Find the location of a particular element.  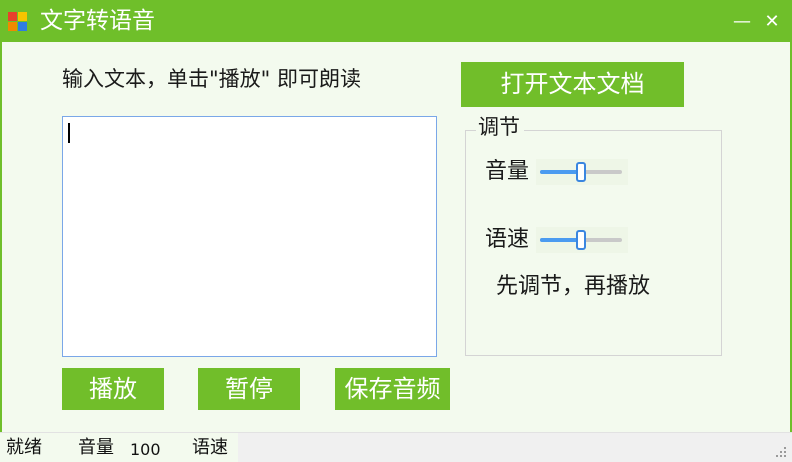

instruction-label: 输入文本，单击"播放" 即可朗读 is located at coordinates (211, 79).